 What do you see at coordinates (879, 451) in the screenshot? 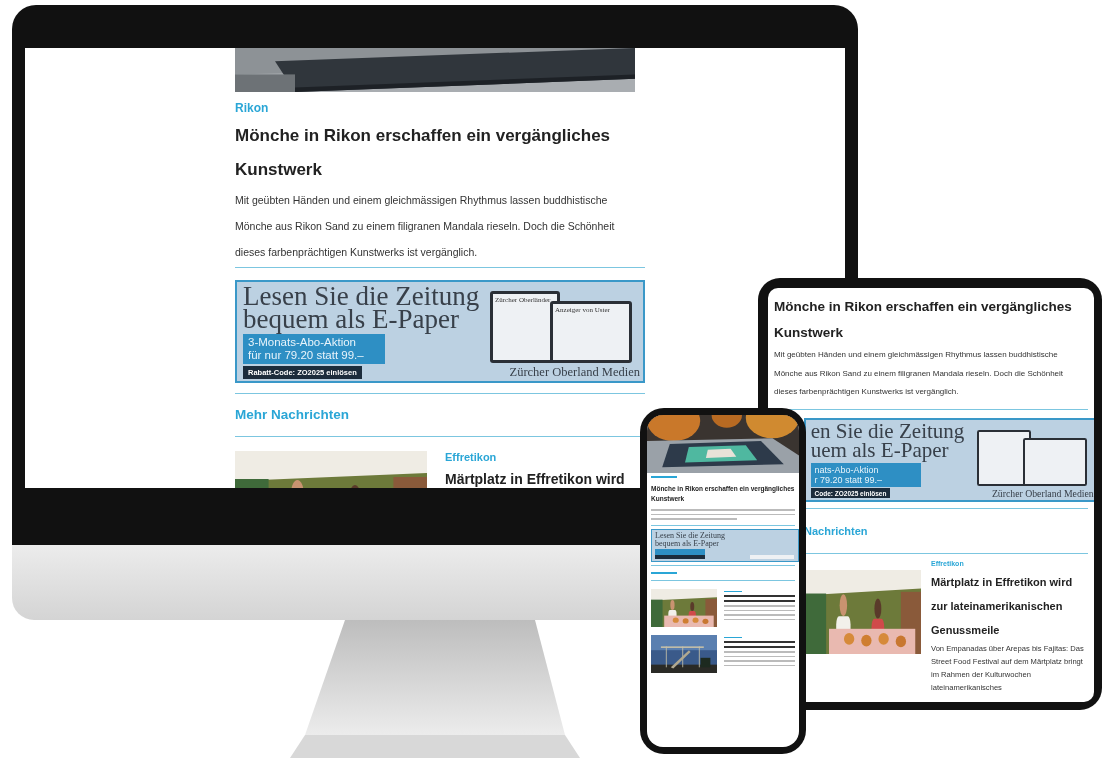
I see `ad-headline: uem als E-Paper` at bounding box center [879, 451].